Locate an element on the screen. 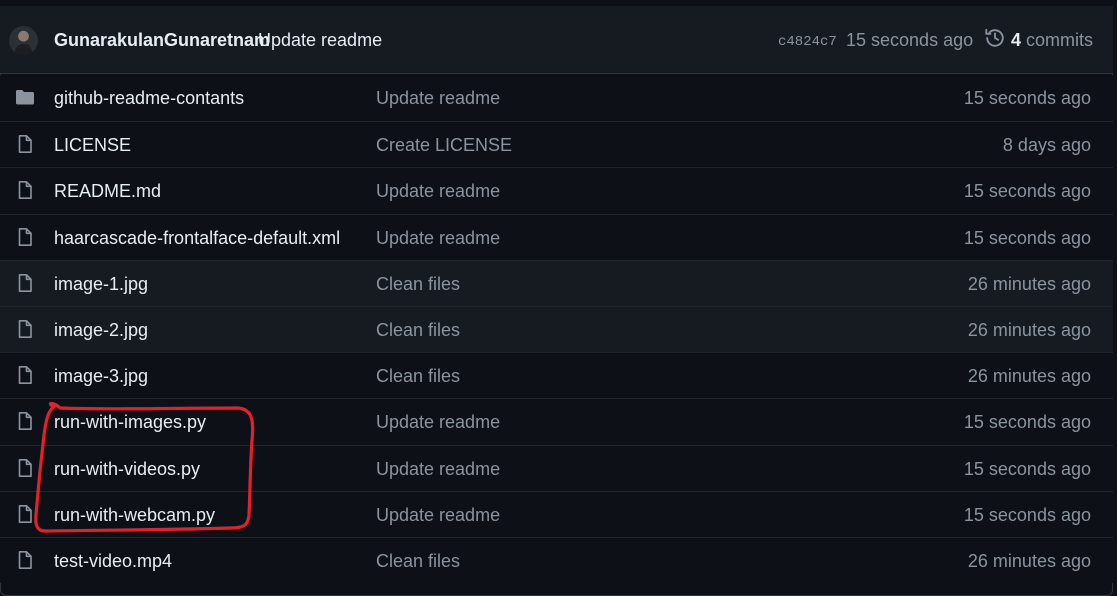 Image resolution: width=1117 pixels, height=596 pixels. commit-author-link: GunarakulanGunaretnam is located at coordinates (162, 40).